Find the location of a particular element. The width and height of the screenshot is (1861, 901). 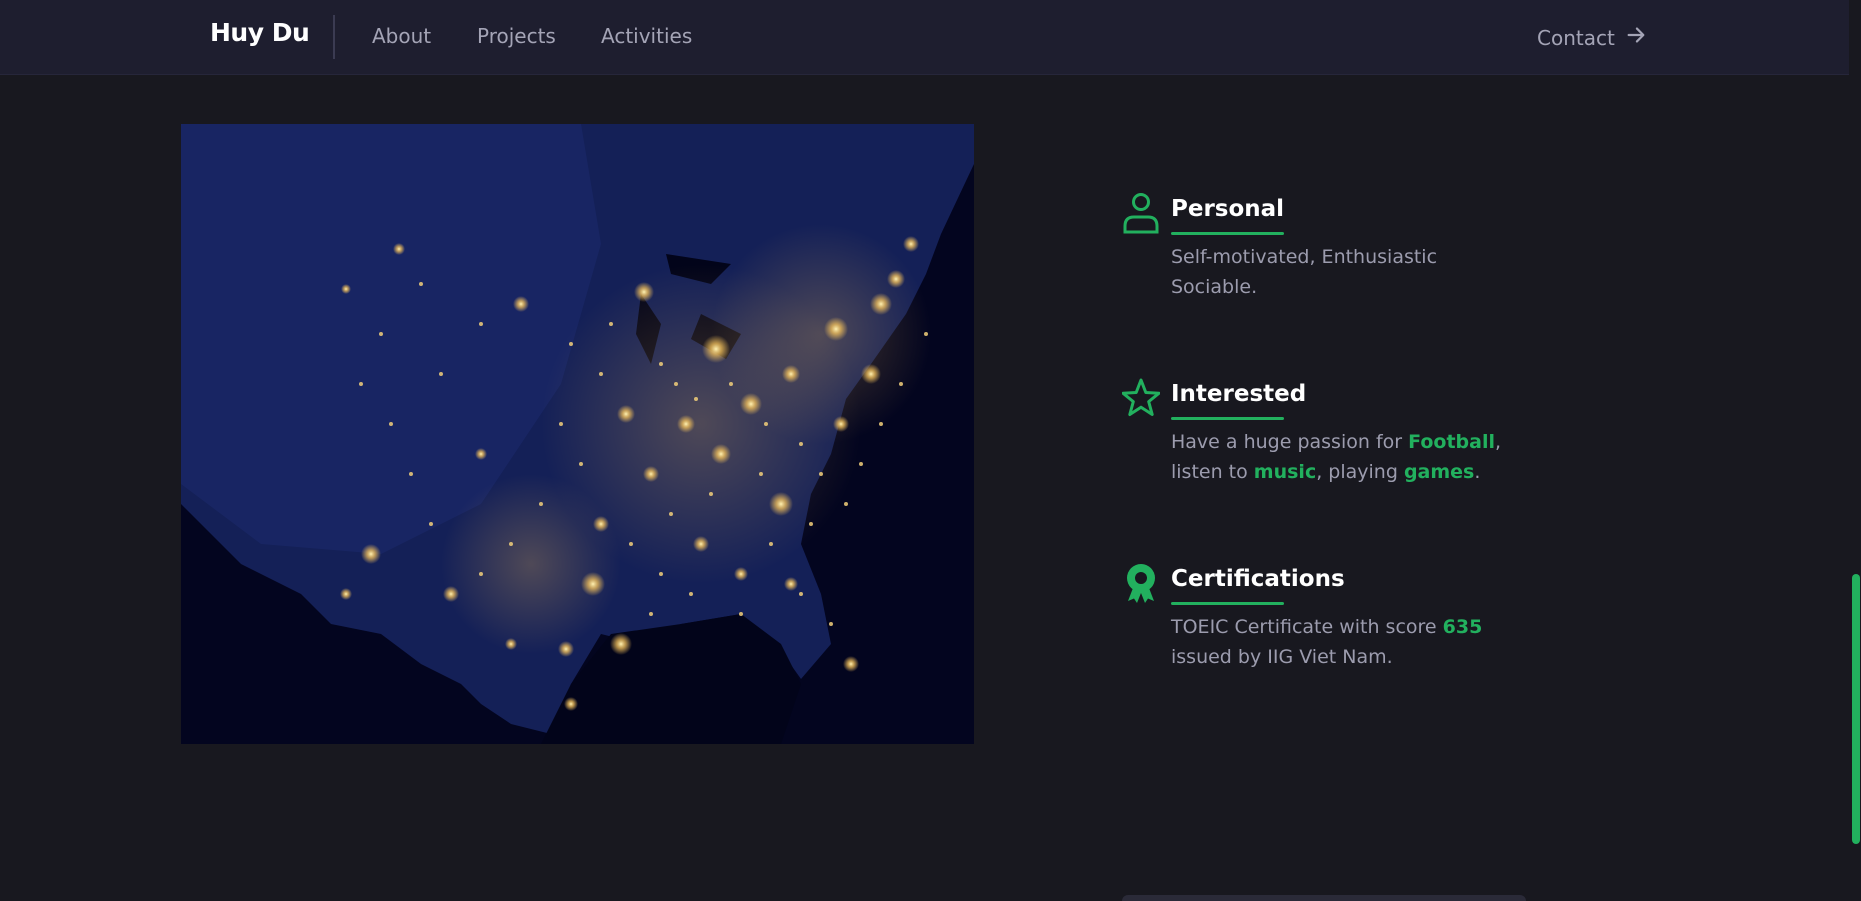

description-text: listen to is located at coordinates (1212, 472).